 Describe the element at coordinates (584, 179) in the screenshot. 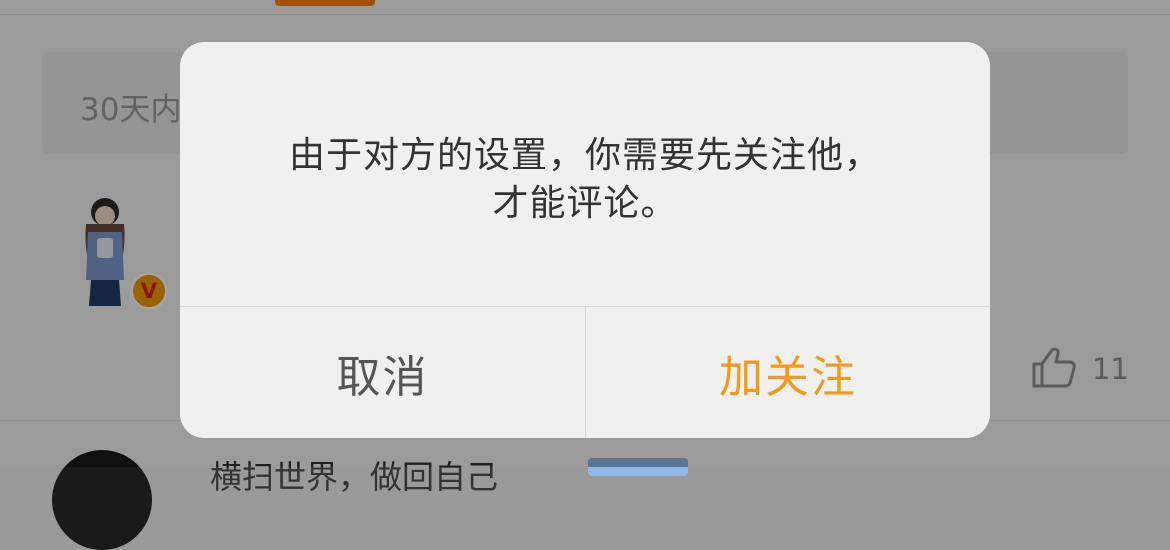

I see `dialog-message: 由于对方的设置，你需要先关注他， 才能评论。` at that location.